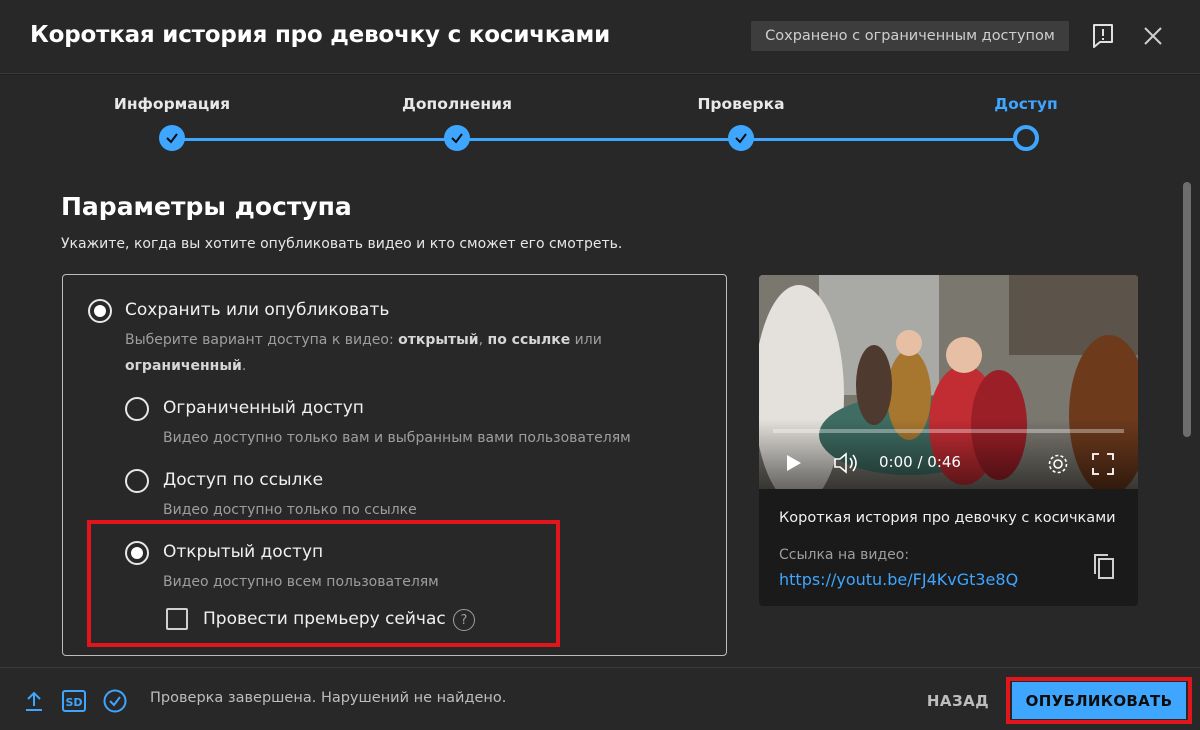  What do you see at coordinates (457, 123) in the screenshot?
I see `step-extras: Дополнения` at bounding box center [457, 123].